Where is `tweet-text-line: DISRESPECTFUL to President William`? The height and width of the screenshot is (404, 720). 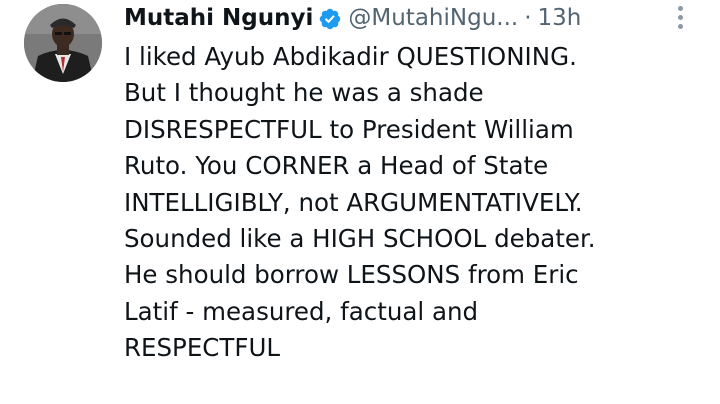 tweet-text-line: DISRESPECTFUL to President William is located at coordinates (349, 129).